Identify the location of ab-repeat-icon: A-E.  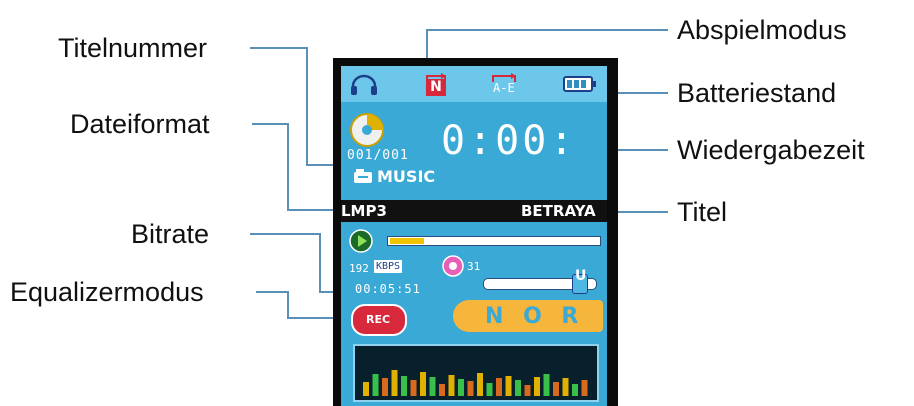
(504, 84).